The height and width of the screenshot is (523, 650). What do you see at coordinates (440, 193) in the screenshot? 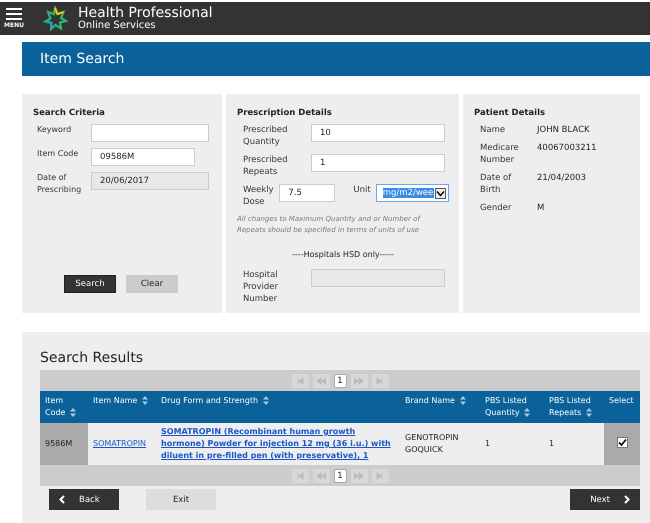
I see `caret-icon` at bounding box center [440, 193].